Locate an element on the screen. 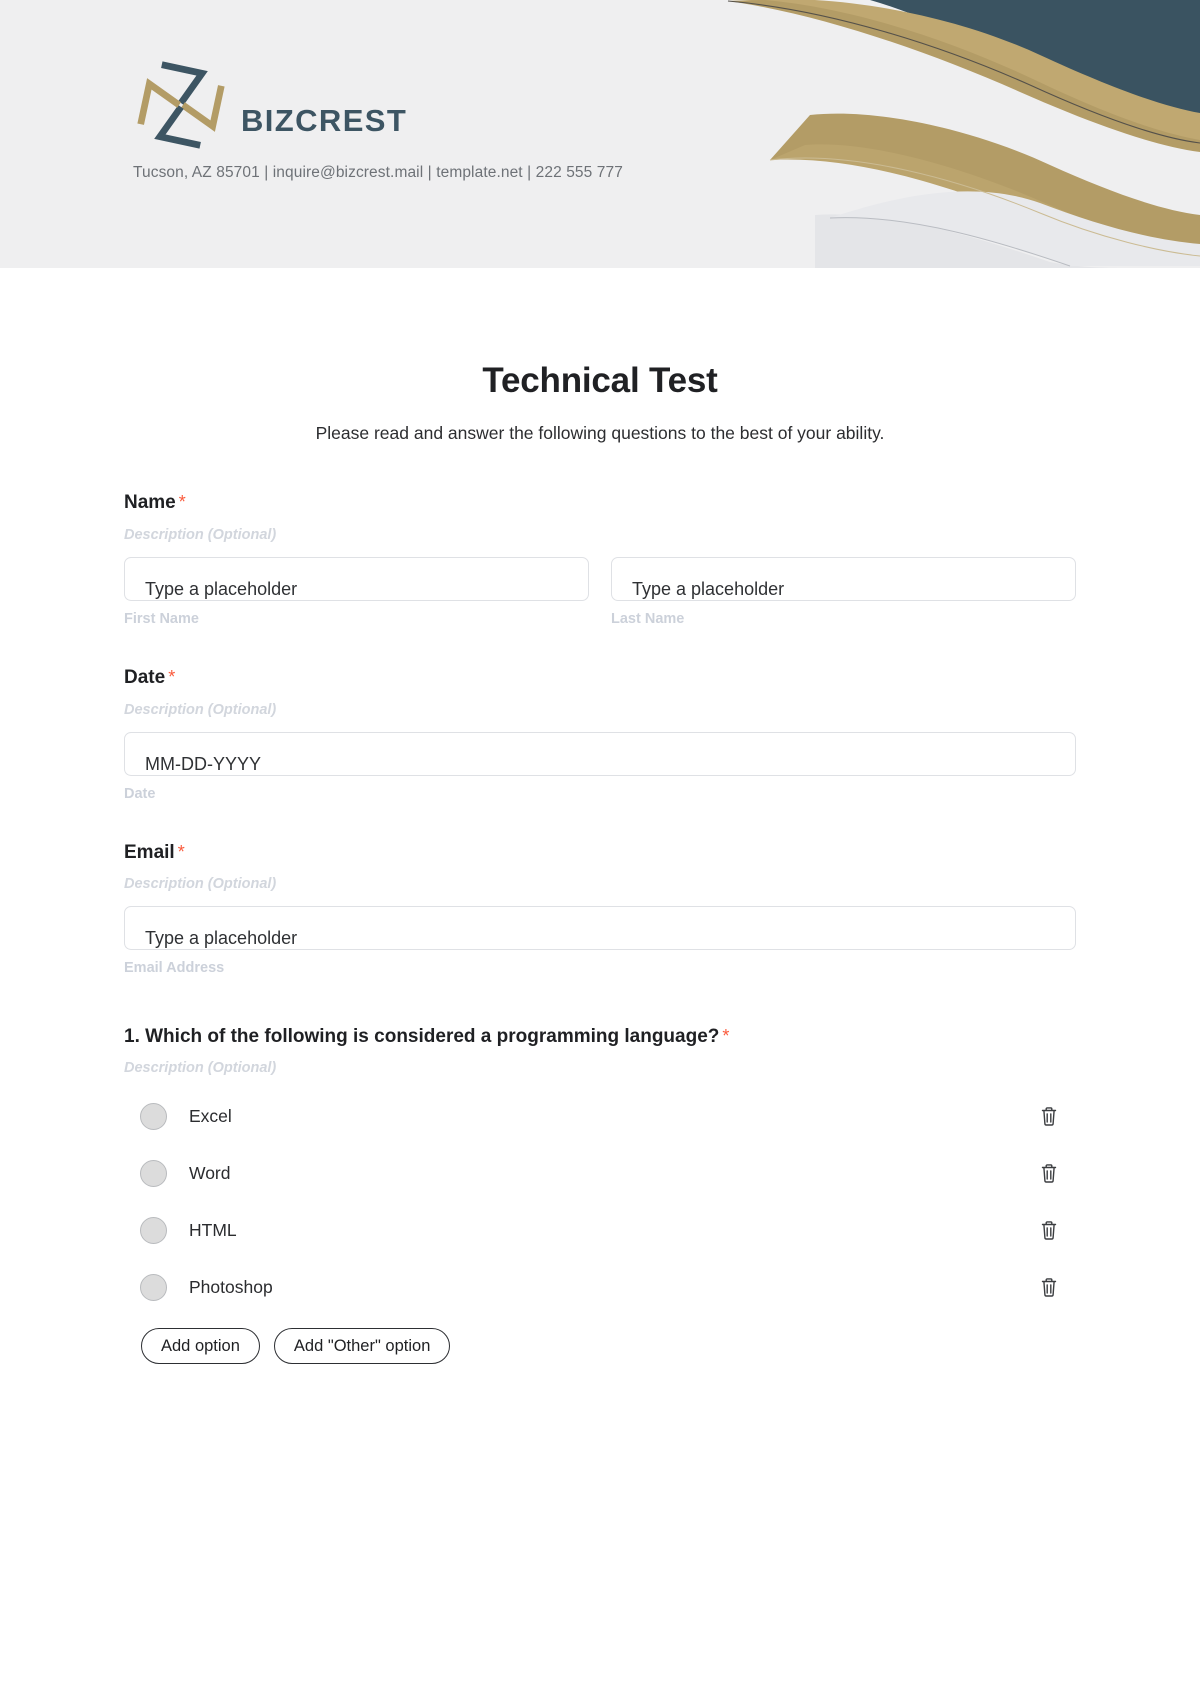 Image resolution: width=1200 pixels, height=1701 pixels. input-row: MM-DD-YYYY is located at coordinates (600, 753).